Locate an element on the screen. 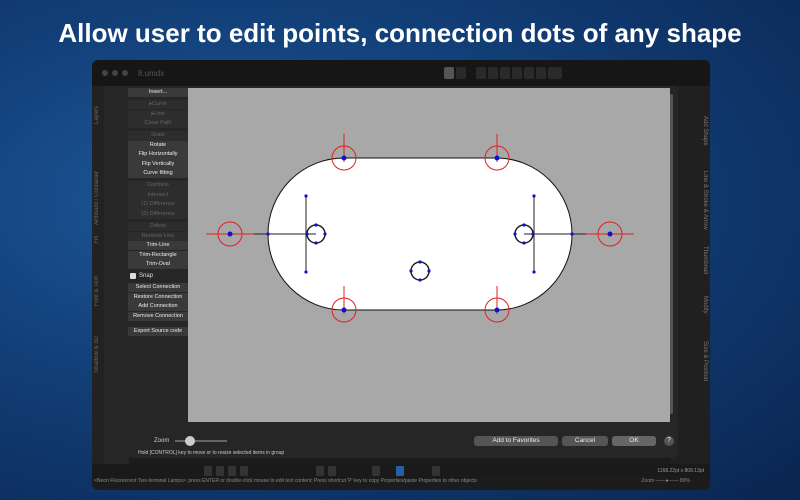 Image resolution: width=800 pixels, height=500 pixels. flip-horizontally-item: Flip Horizontally is located at coordinates (158, 155).